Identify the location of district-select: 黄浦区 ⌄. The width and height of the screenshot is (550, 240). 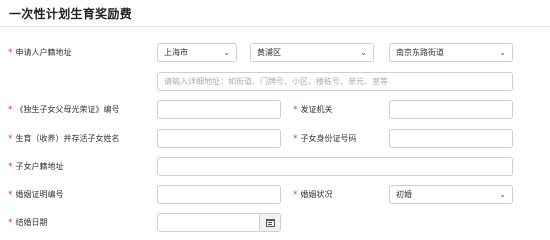
(312, 52).